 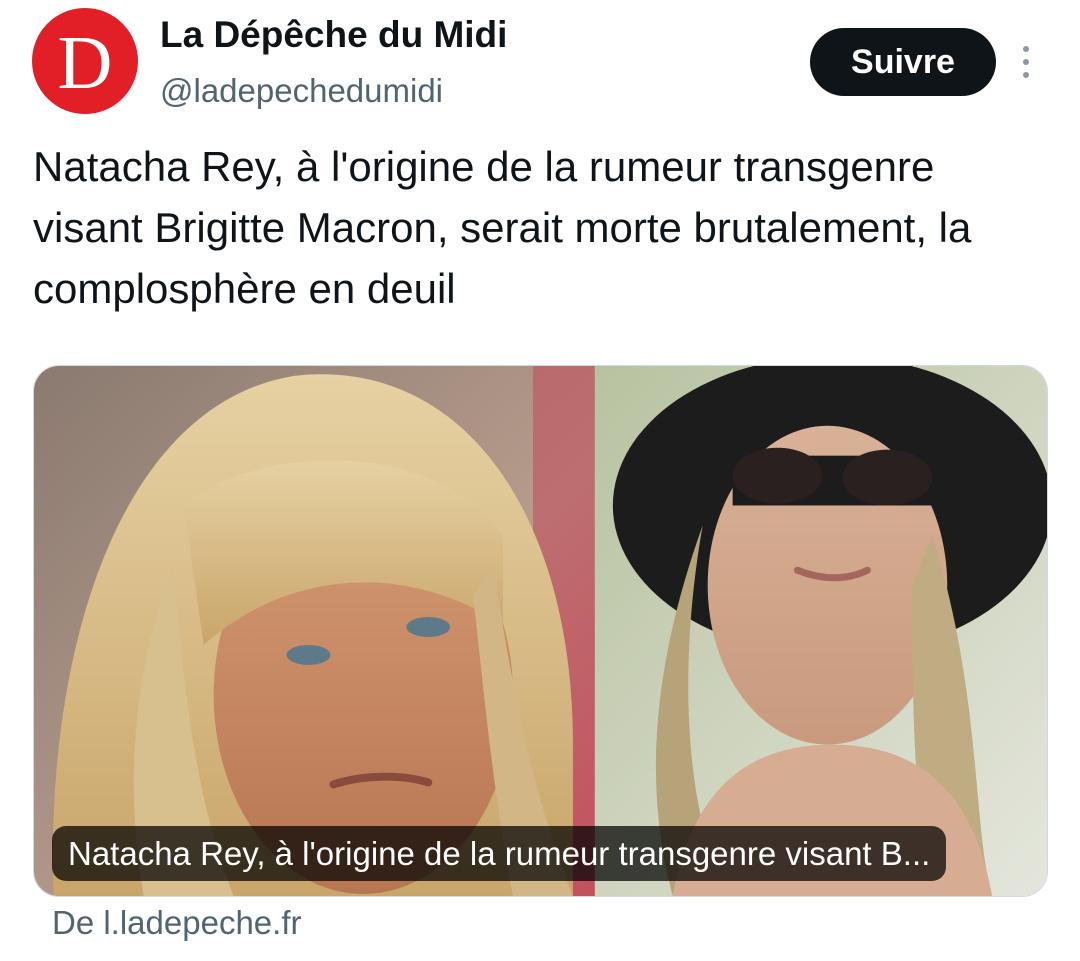 I want to click on follow-button: Suivre, so click(x=903, y=62).